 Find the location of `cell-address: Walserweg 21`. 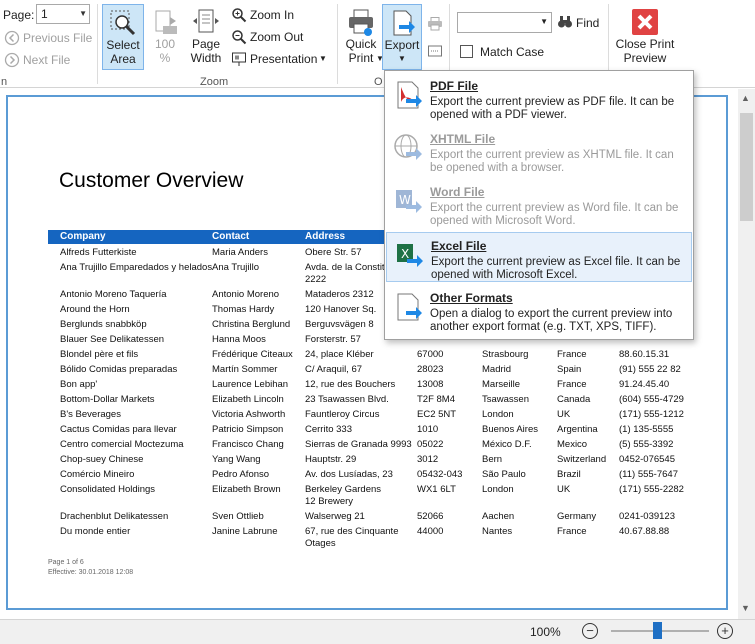

cell-address: Walserweg 21 is located at coordinates (335, 516).